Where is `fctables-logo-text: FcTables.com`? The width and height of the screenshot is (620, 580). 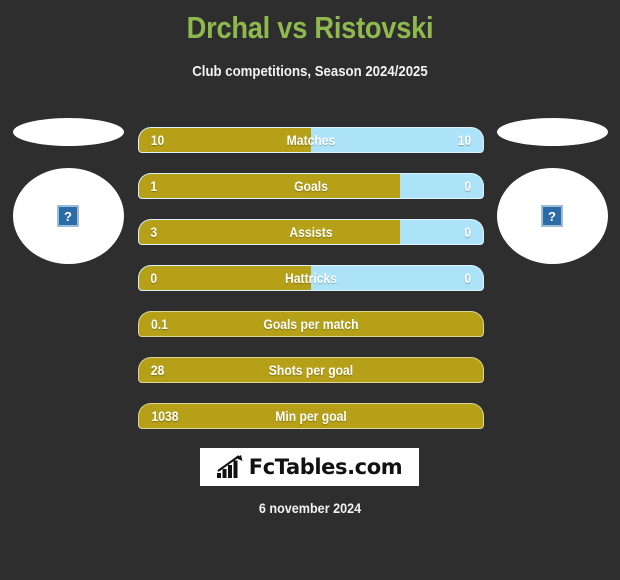 fctables-logo-text: FcTables.com is located at coordinates (325, 467).